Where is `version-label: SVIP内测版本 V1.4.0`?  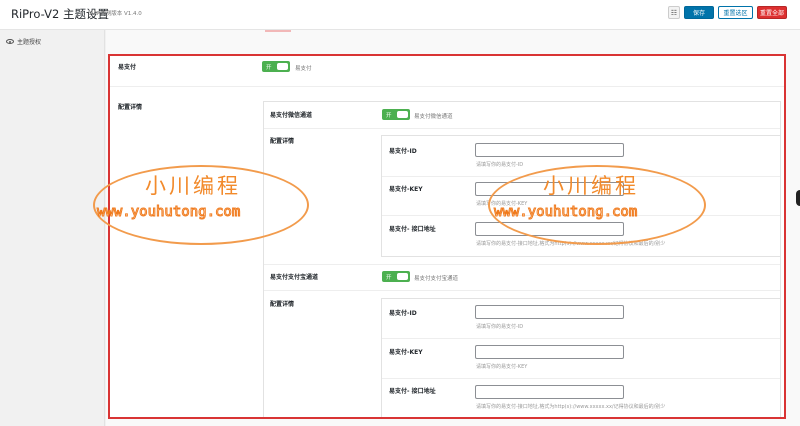 version-label: SVIP内测版本 V1.4.0 is located at coordinates (115, 14).